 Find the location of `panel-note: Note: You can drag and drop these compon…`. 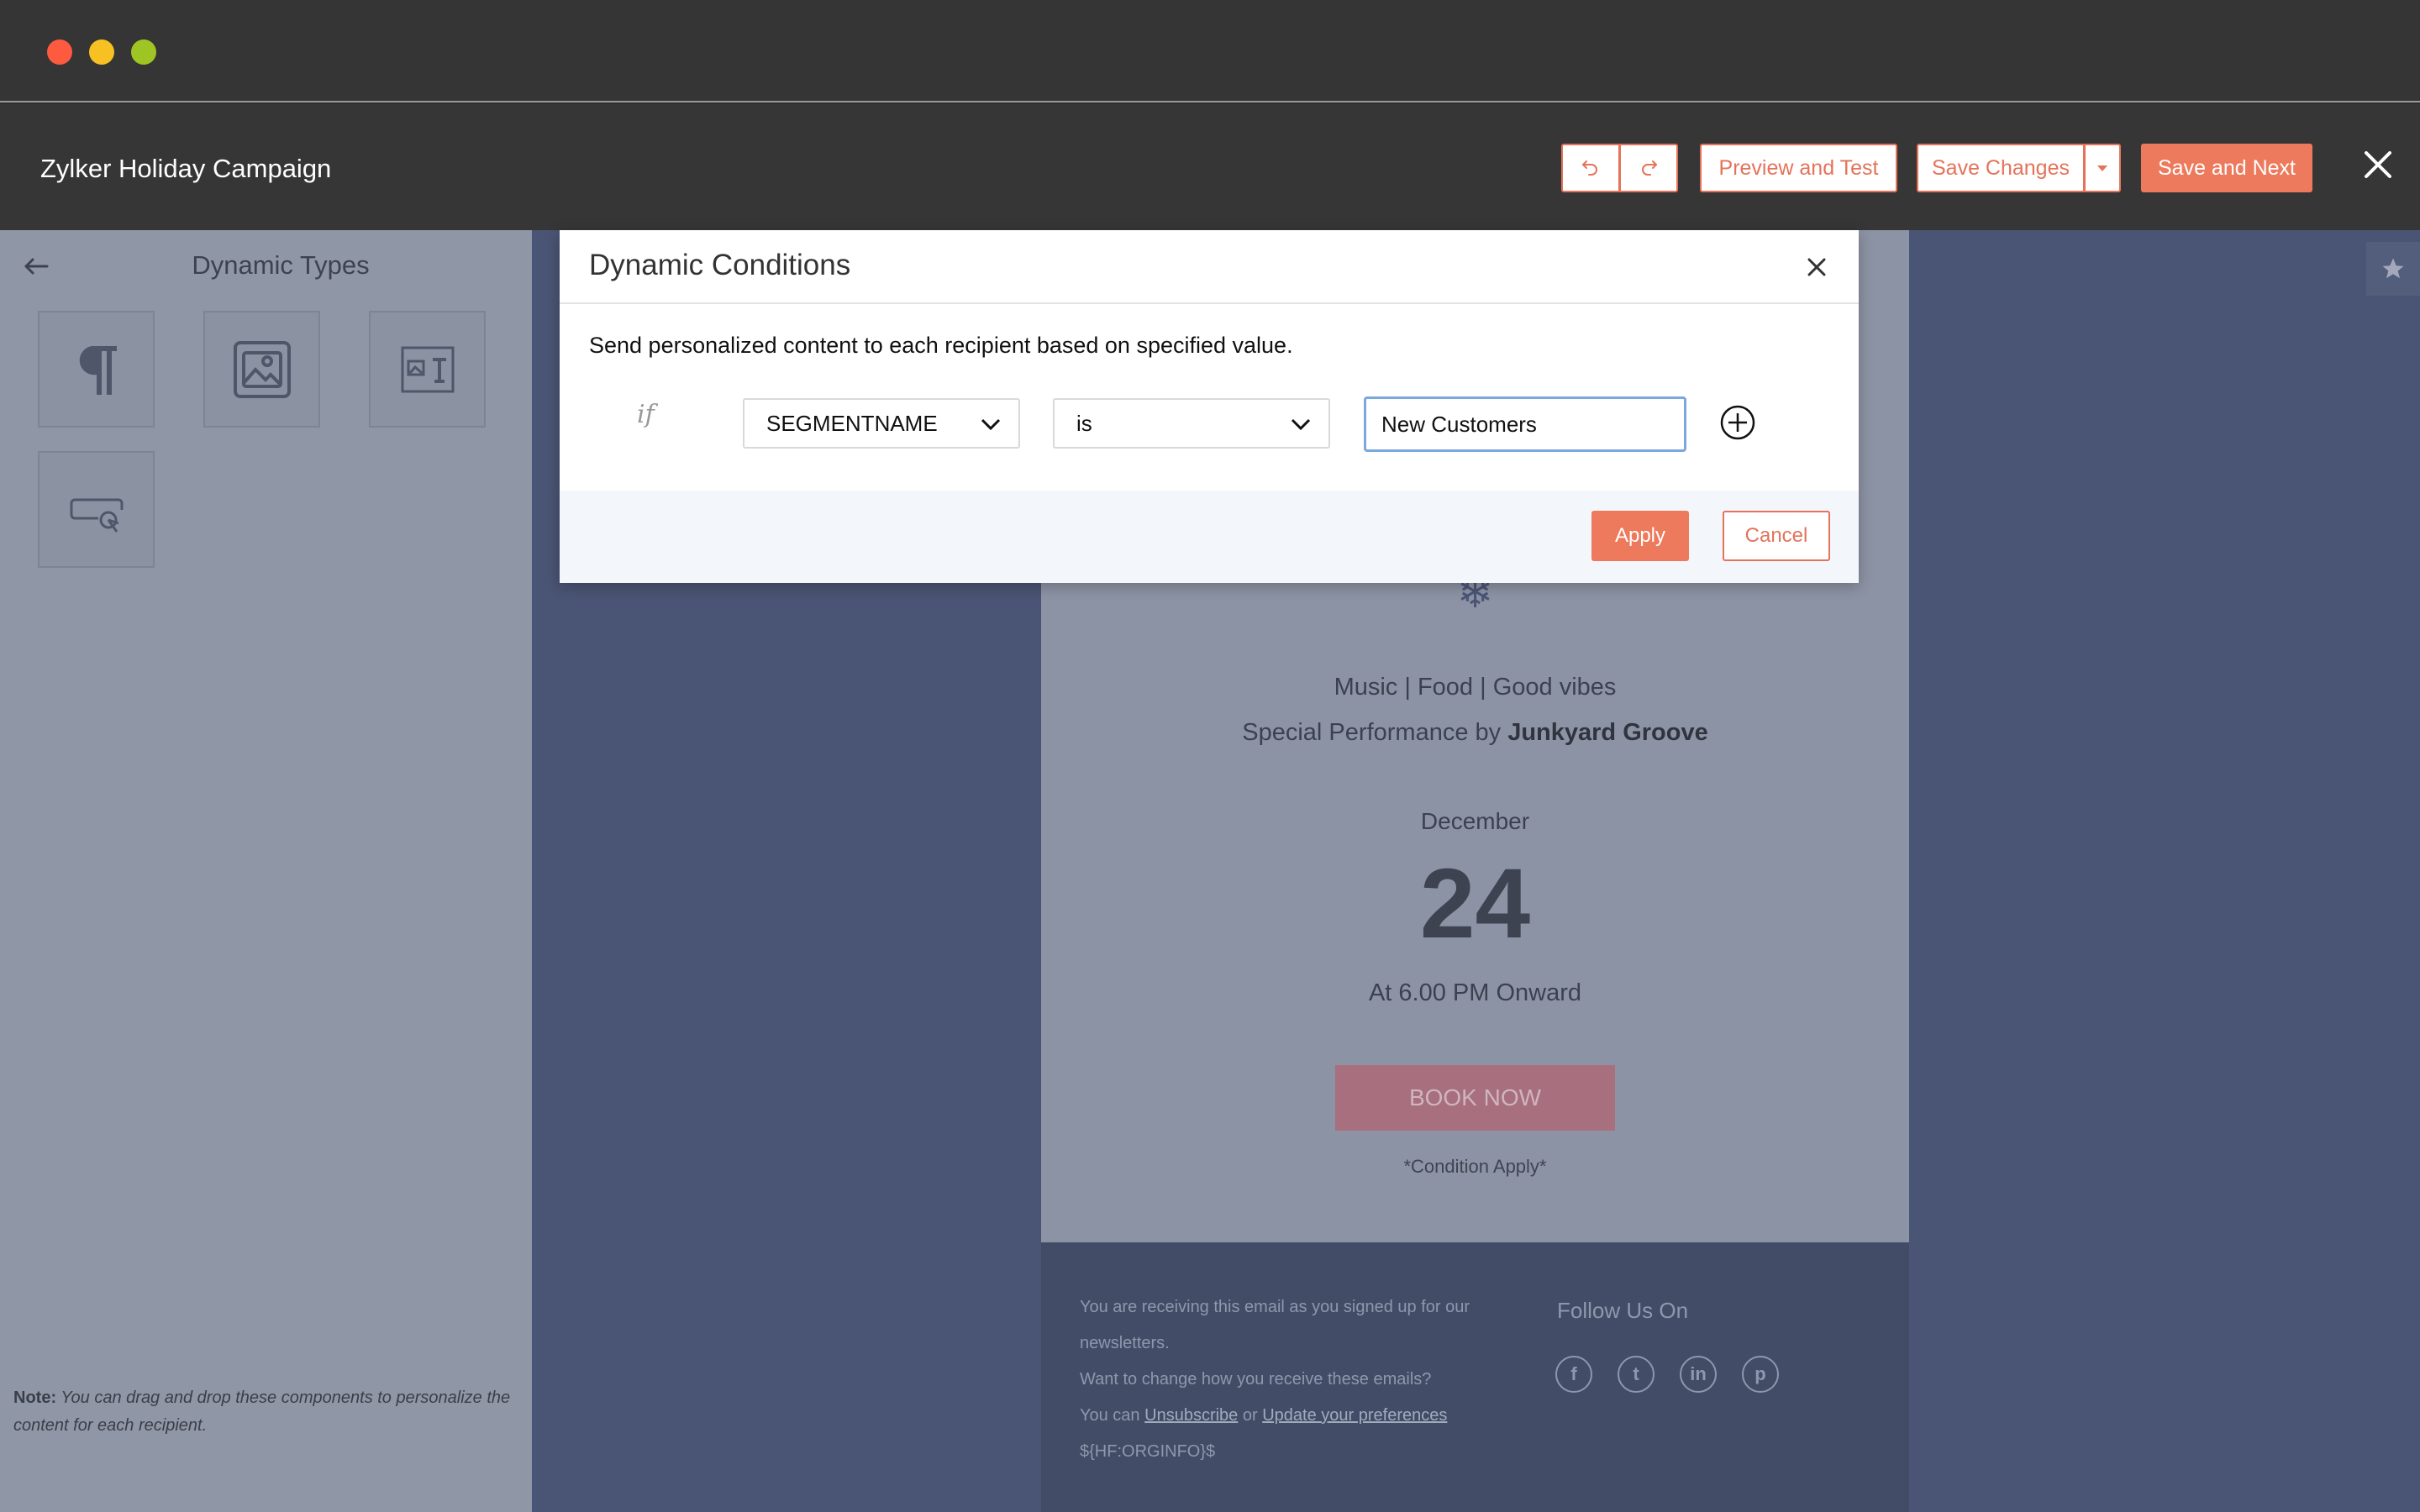

panel-note: Note: You can drag and drop these compon… is located at coordinates (265, 1412).